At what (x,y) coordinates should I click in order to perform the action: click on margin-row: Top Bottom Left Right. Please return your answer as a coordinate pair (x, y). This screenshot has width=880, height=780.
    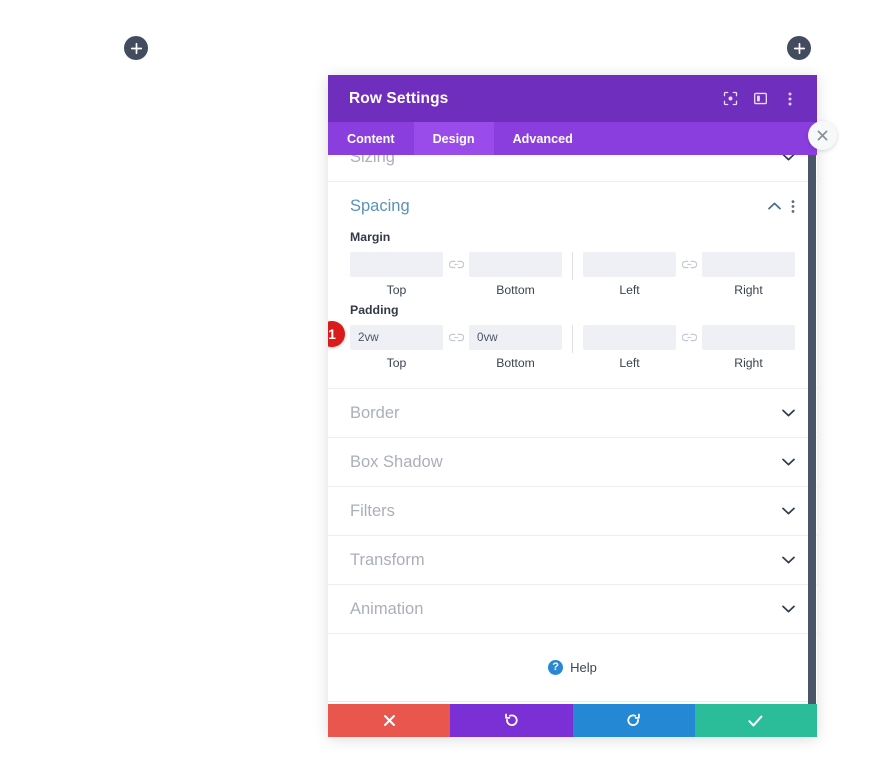
    Looking at the image, I should click on (572, 274).